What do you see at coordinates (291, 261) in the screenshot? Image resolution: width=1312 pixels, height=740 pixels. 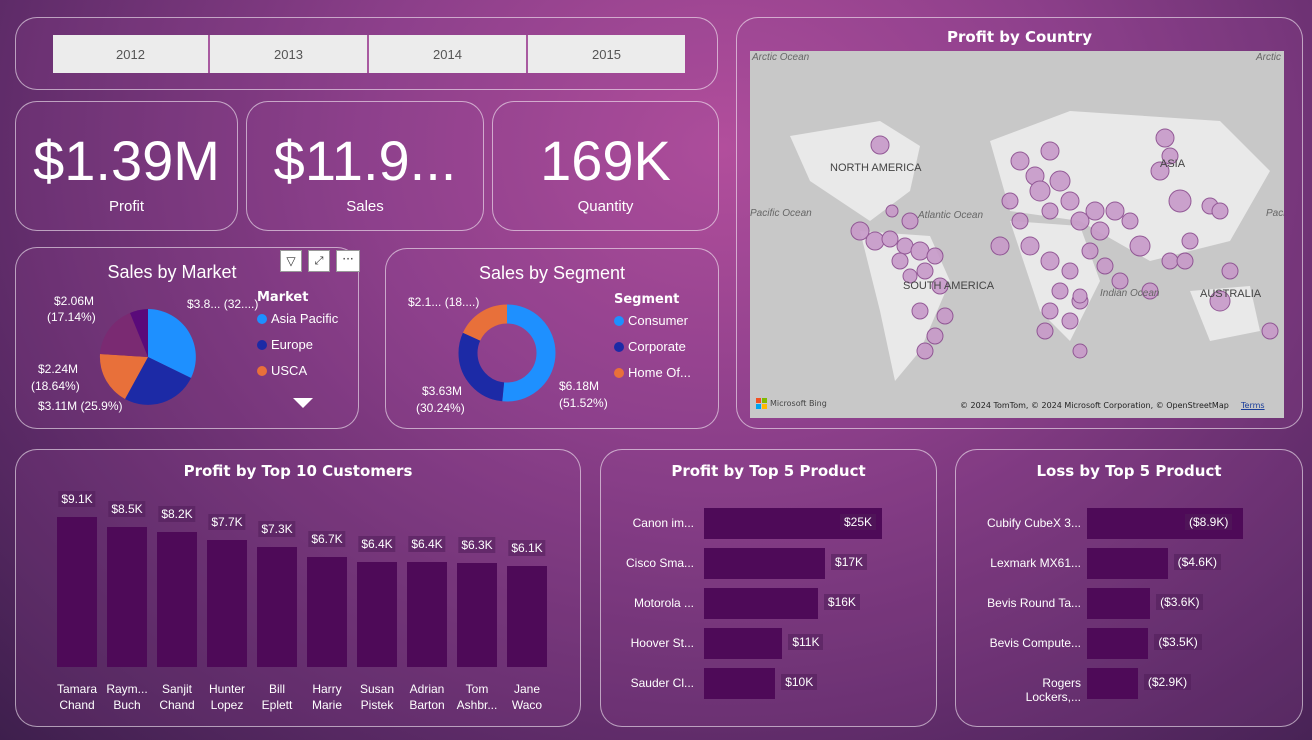 I see `filter-icon: ▽` at bounding box center [291, 261].